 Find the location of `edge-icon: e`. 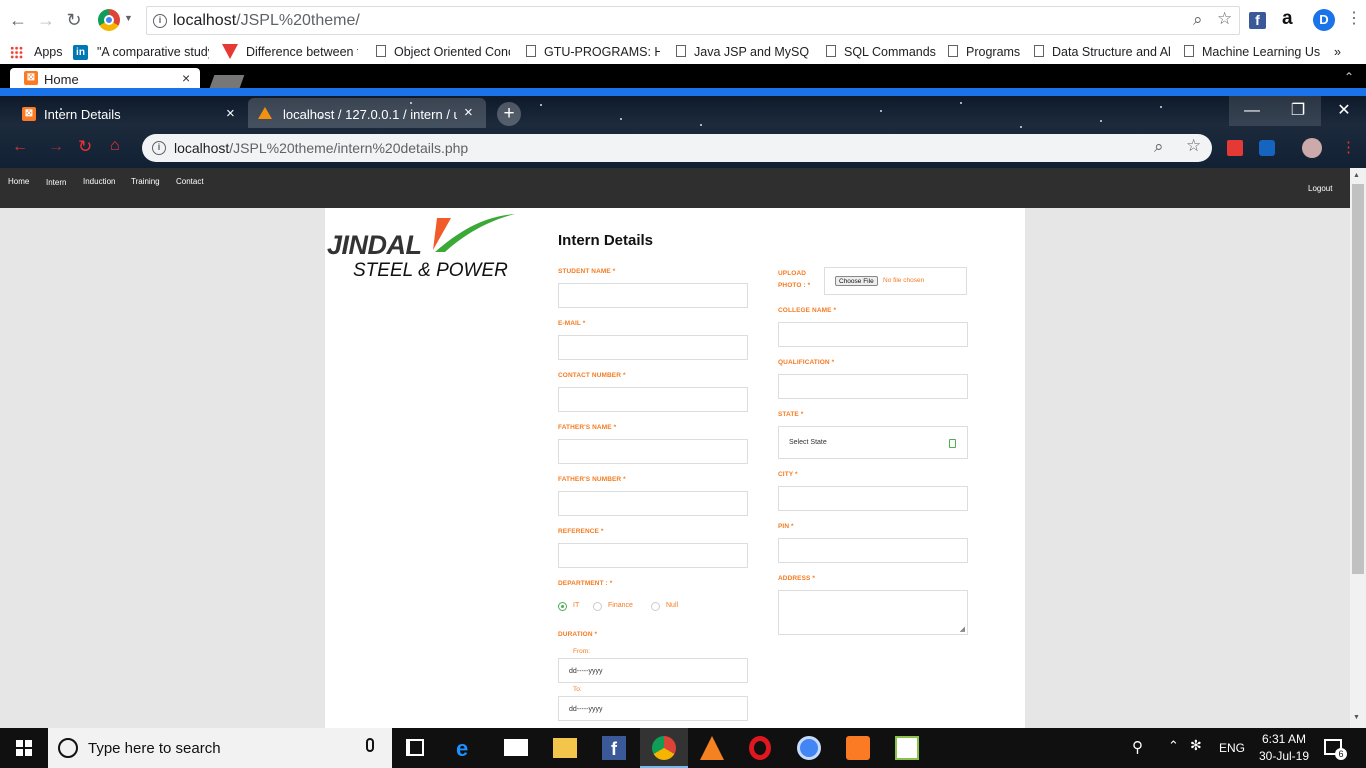

edge-icon: e is located at coordinates (462, 749).